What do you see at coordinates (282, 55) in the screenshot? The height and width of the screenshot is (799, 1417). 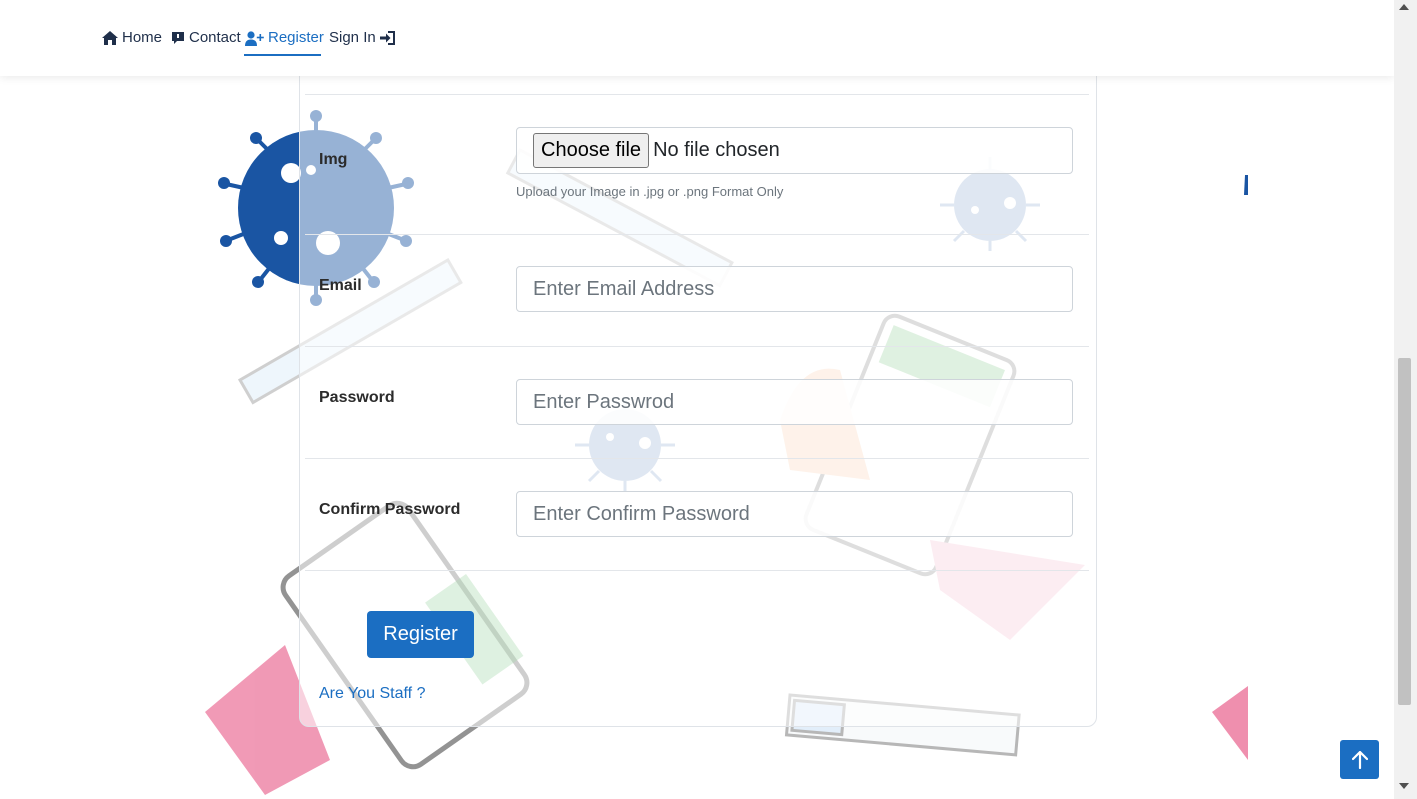 I see `nav-active-indicator` at bounding box center [282, 55].